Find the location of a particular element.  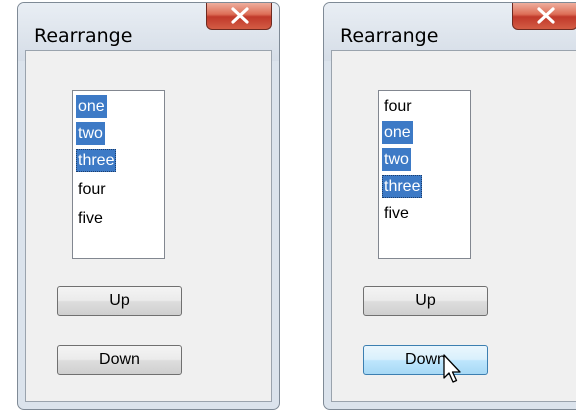

items-listbox: one two three four five is located at coordinates (118, 174).